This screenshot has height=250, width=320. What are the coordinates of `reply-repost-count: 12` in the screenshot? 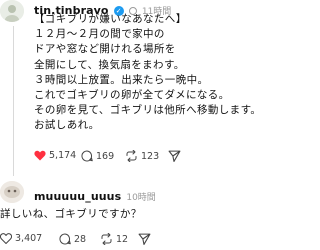 It's located at (122, 239).